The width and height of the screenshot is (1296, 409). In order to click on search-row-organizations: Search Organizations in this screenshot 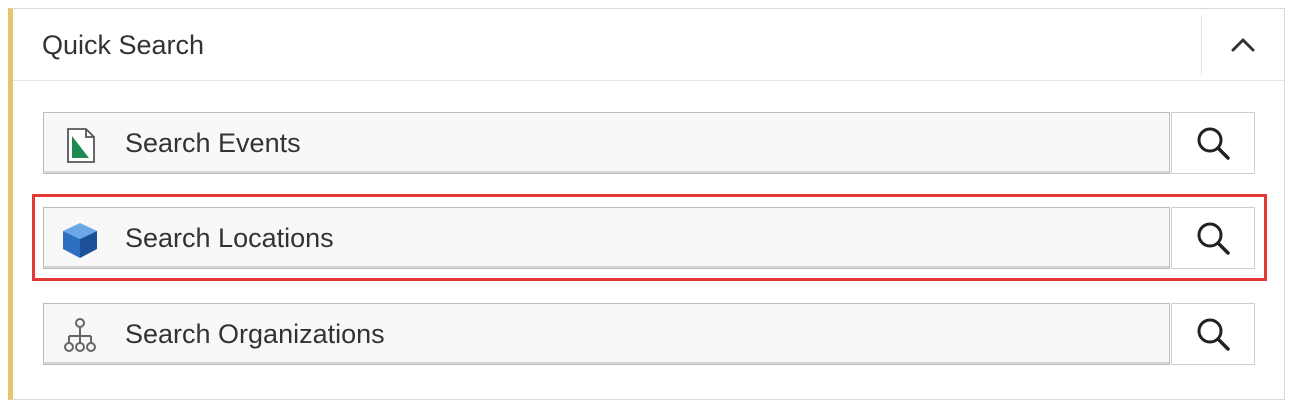, I will do `click(649, 334)`.